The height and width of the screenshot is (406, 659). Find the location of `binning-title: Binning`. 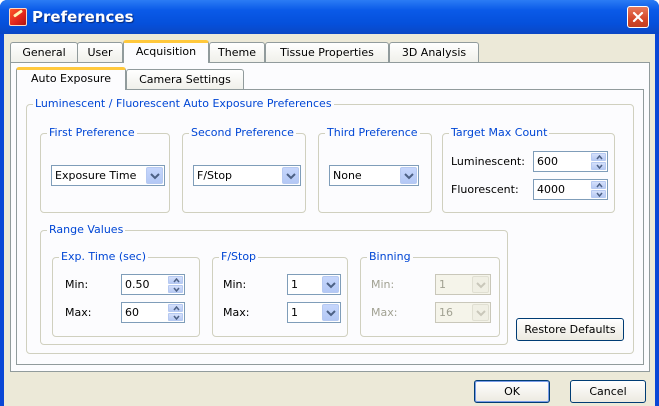

binning-title: Binning is located at coordinates (390, 256).